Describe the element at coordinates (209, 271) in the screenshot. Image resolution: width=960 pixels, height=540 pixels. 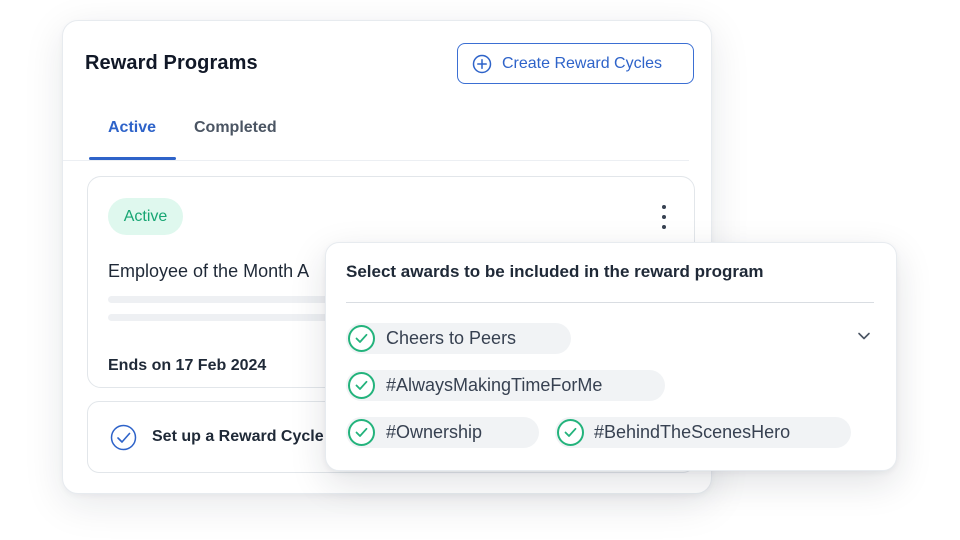
I see `program-title: Employee of the Month A` at that location.